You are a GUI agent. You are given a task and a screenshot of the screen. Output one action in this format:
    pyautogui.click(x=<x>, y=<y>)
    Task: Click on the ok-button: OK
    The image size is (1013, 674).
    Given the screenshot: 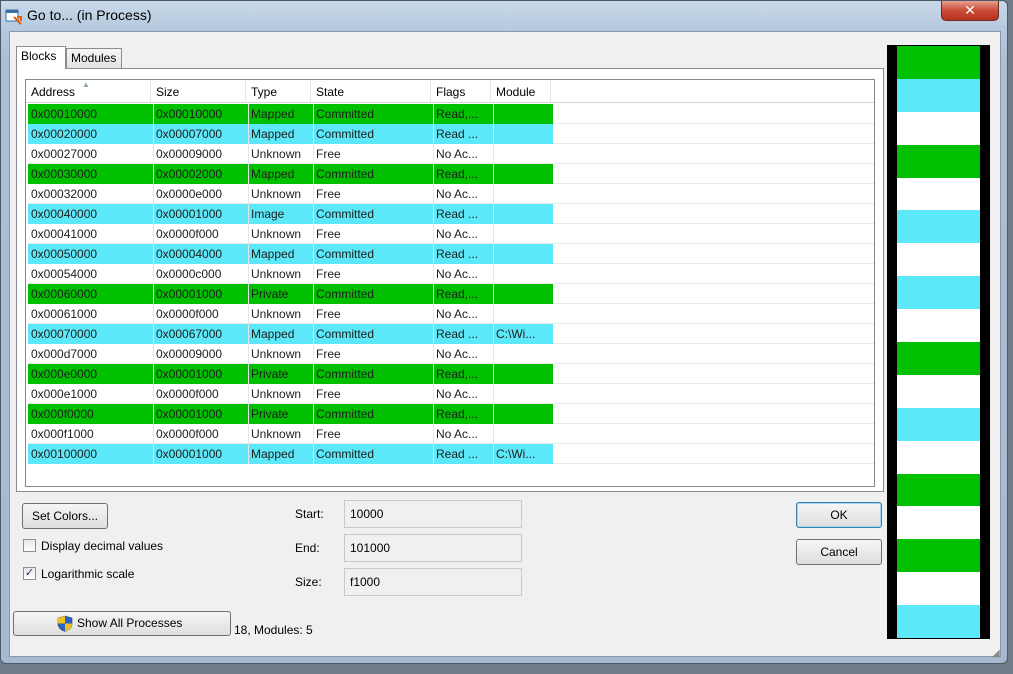 What is the action you would take?
    pyautogui.click(x=839, y=515)
    